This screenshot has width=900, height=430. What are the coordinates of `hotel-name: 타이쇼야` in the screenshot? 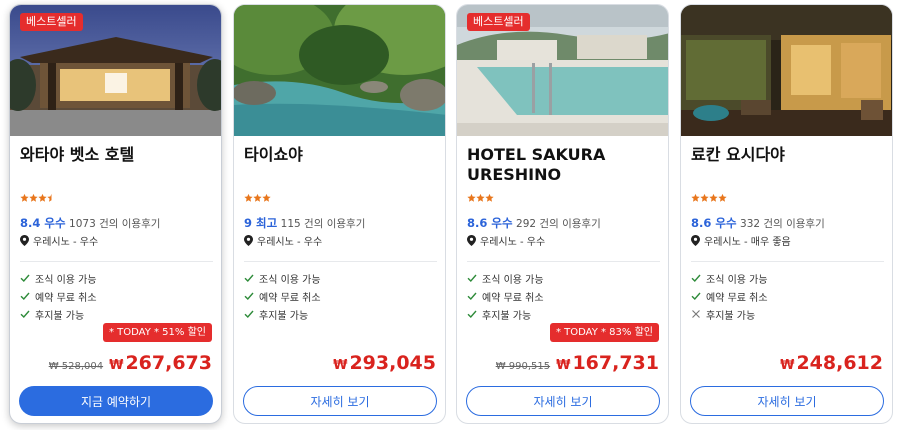 It's located at (342, 155).